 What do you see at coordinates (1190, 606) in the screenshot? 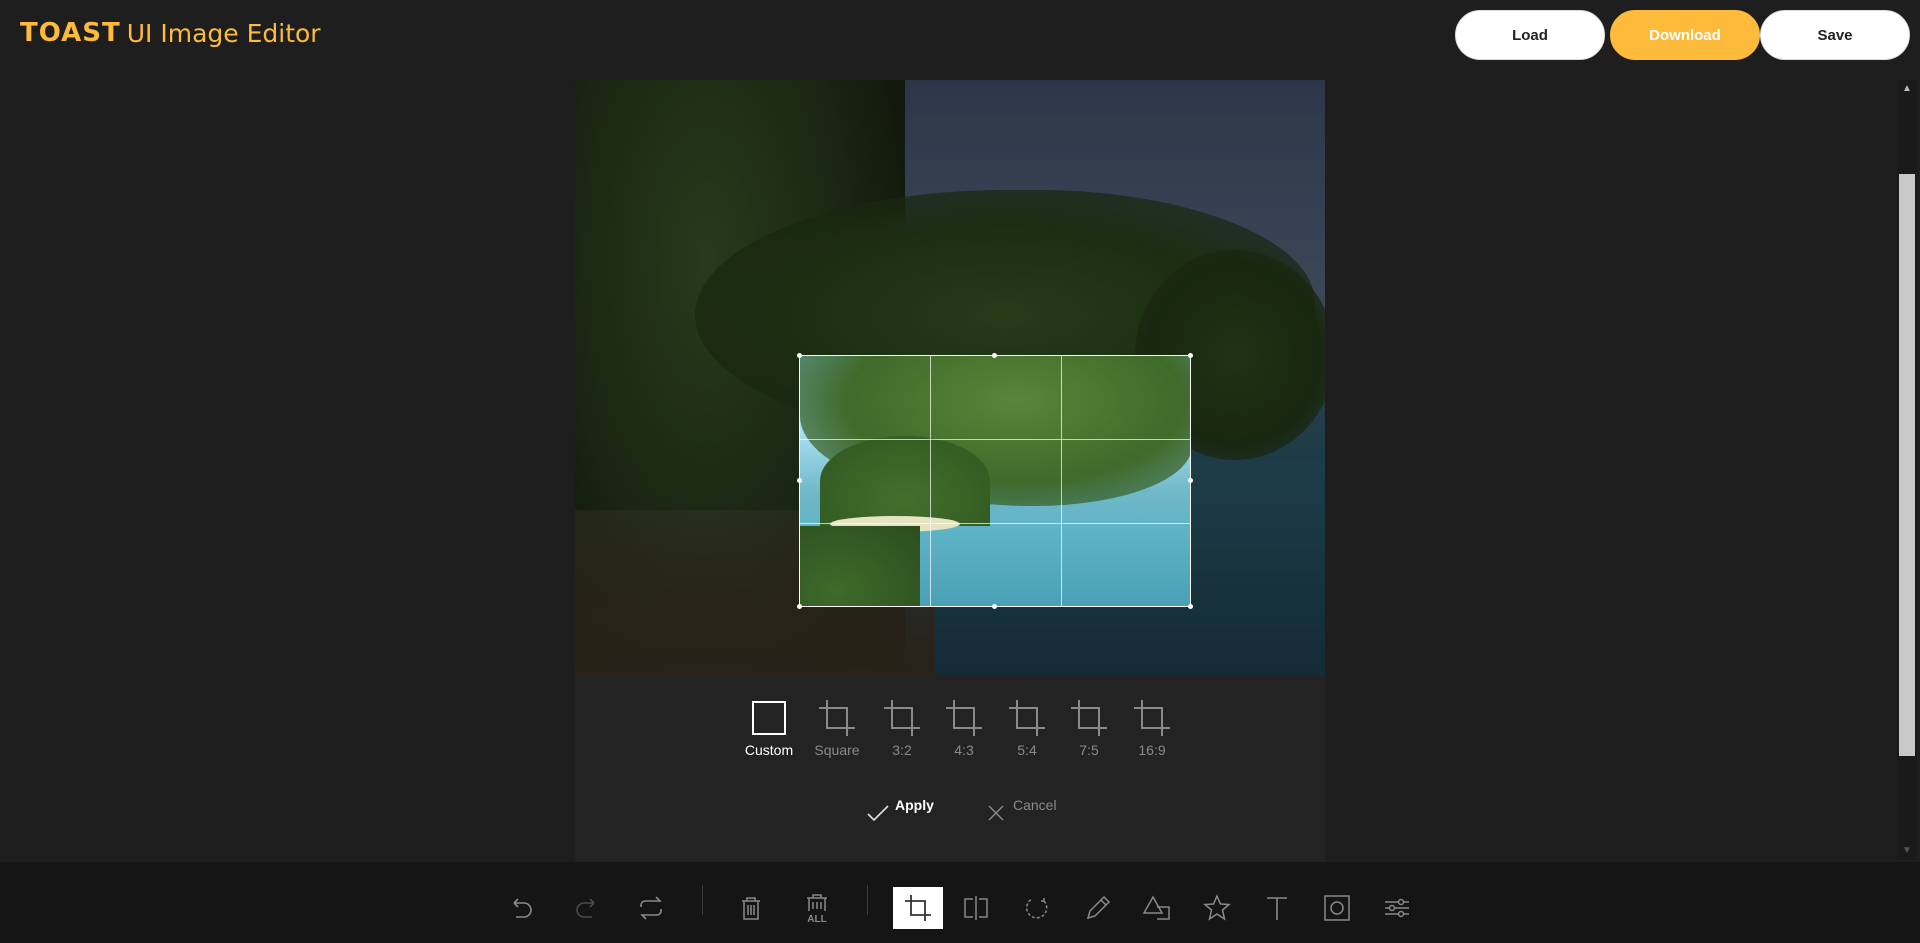
I see `crop-handle-se` at bounding box center [1190, 606].